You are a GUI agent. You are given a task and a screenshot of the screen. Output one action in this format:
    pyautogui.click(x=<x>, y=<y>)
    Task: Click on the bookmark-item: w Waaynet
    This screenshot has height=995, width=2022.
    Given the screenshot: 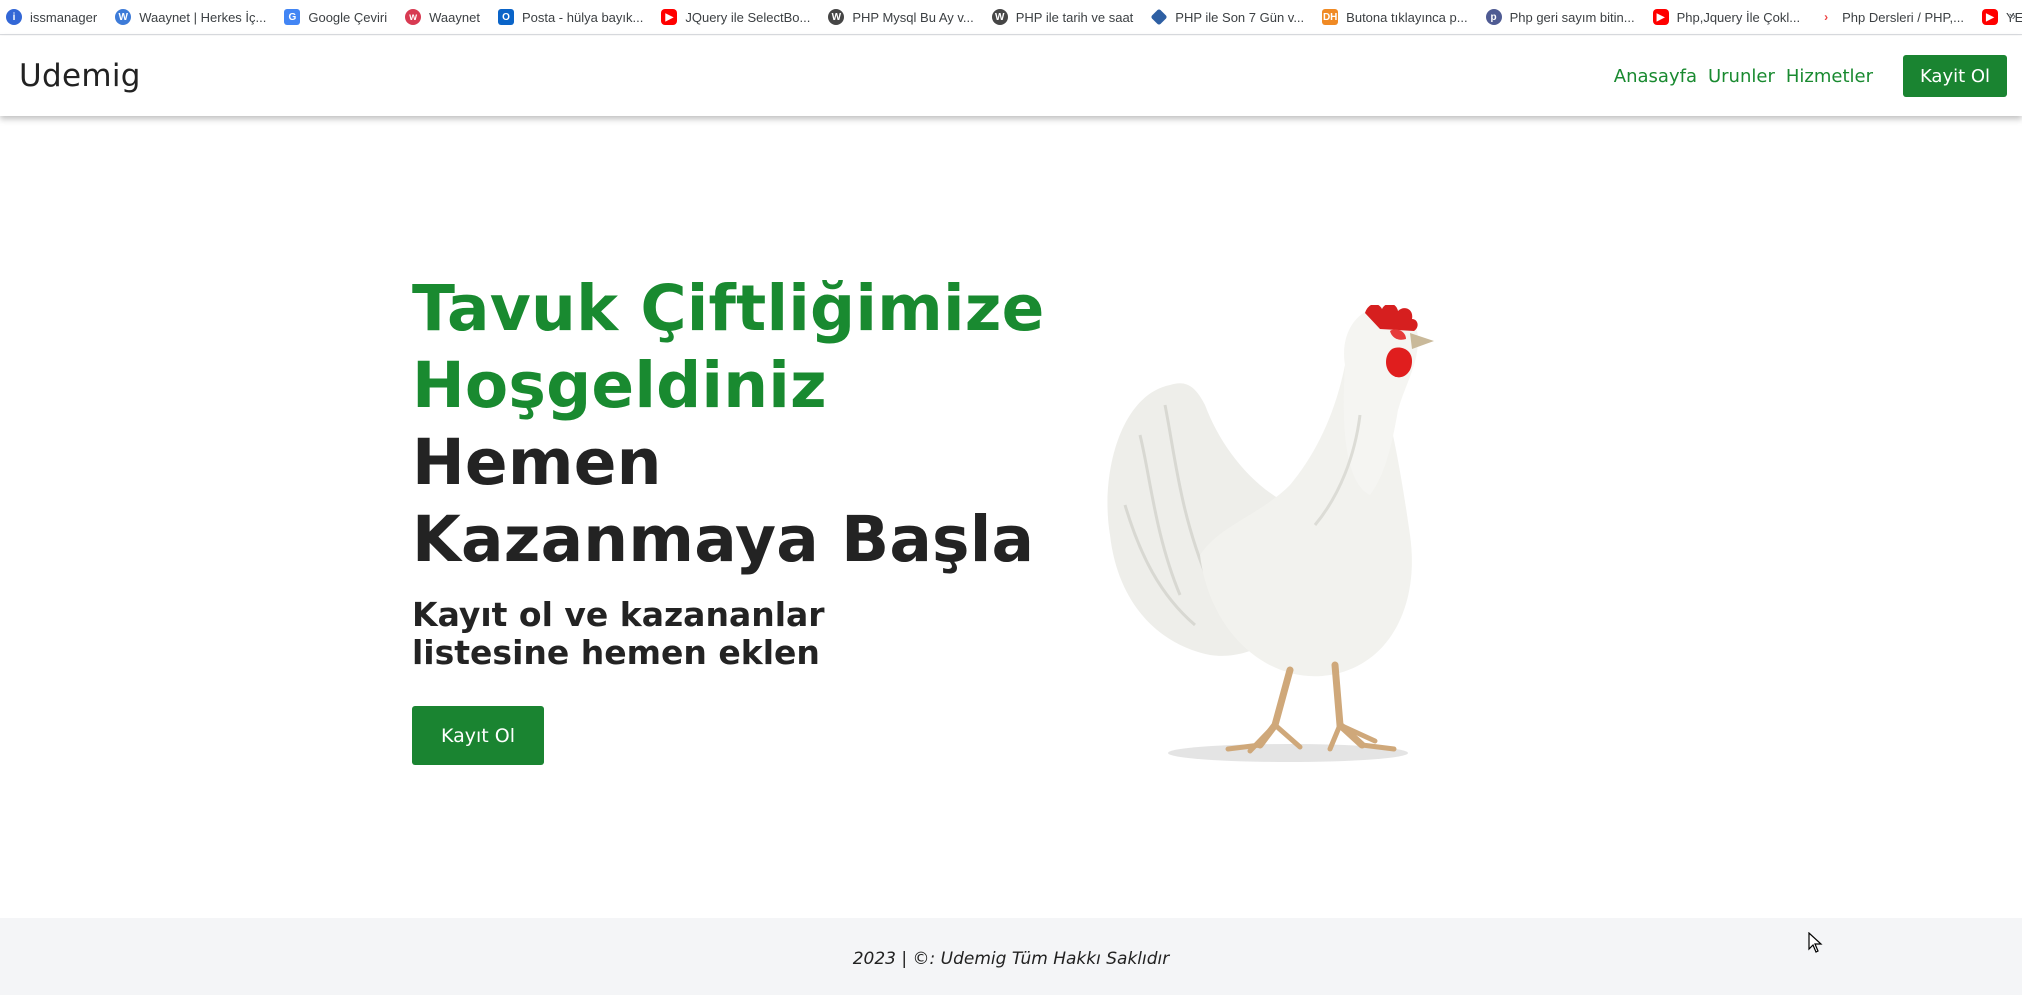 What is the action you would take?
    pyautogui.click(x=442, y=17)
    